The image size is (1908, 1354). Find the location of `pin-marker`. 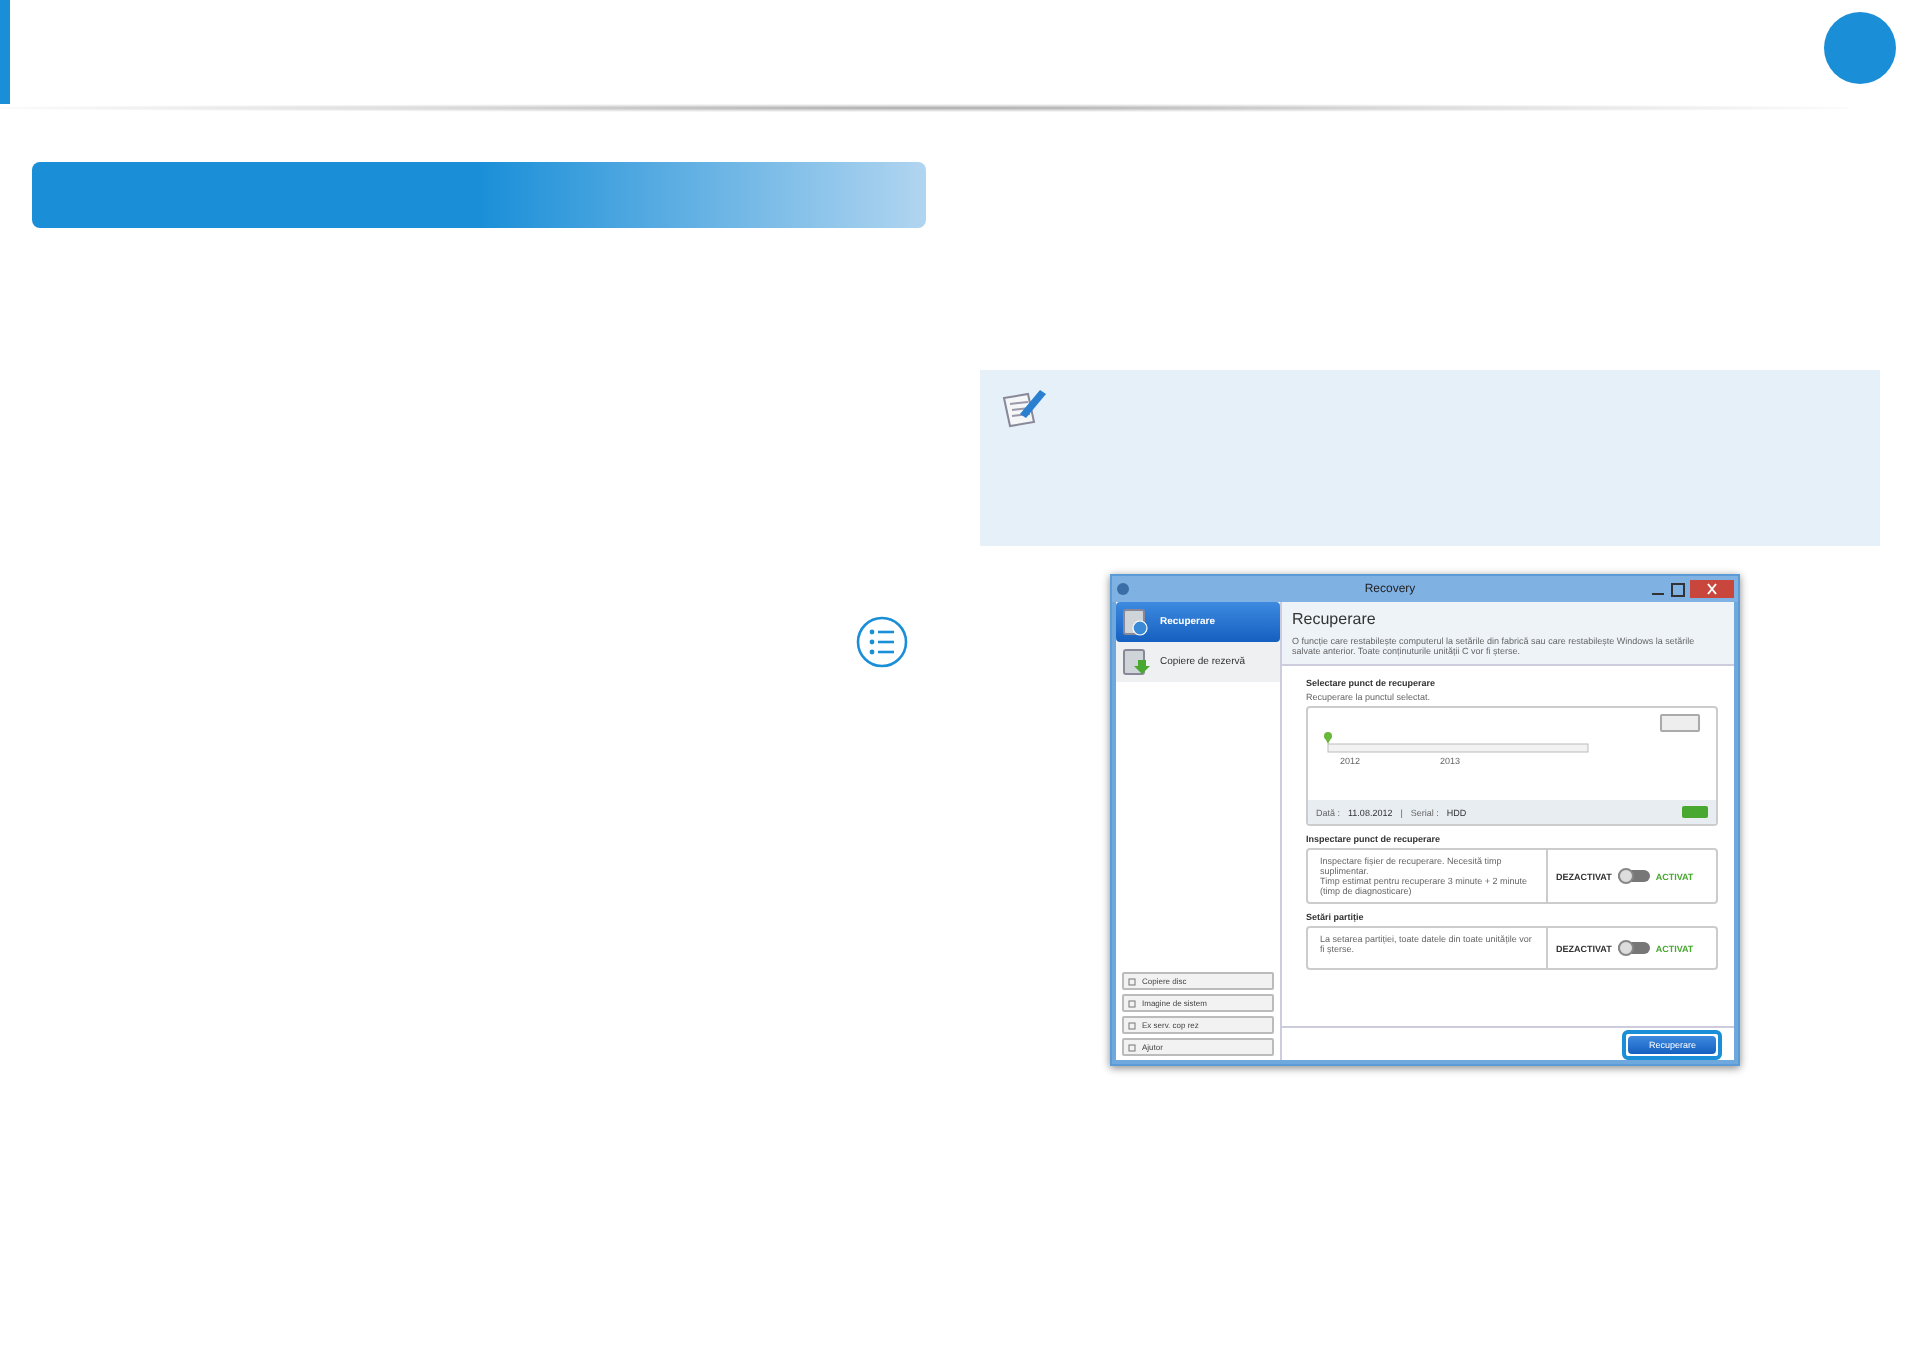

pin-marker is located at coordinates (1328, 738).